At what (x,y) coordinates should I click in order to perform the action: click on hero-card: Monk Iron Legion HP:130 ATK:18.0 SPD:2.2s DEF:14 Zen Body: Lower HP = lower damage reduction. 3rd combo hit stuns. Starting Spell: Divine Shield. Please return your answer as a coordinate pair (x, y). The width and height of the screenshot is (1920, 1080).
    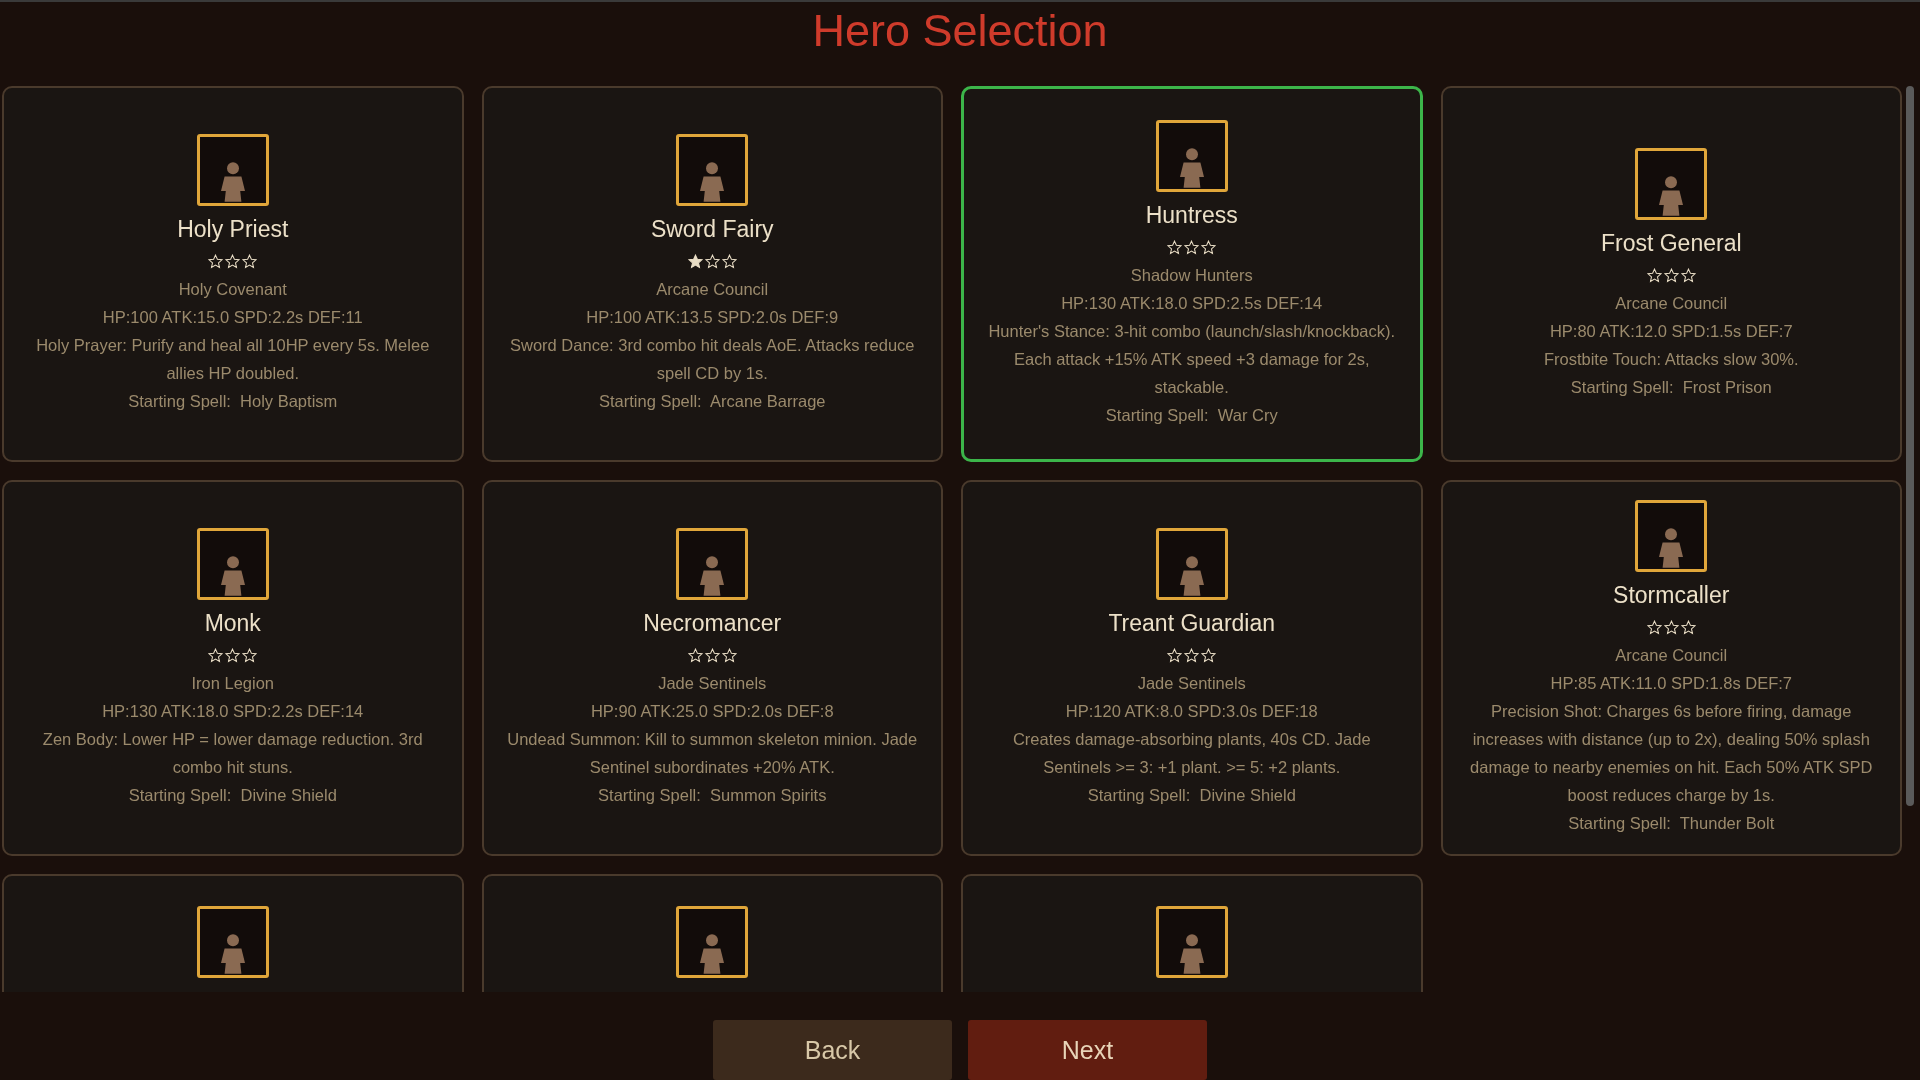
    Looking at the image, I should click on (233, 668).